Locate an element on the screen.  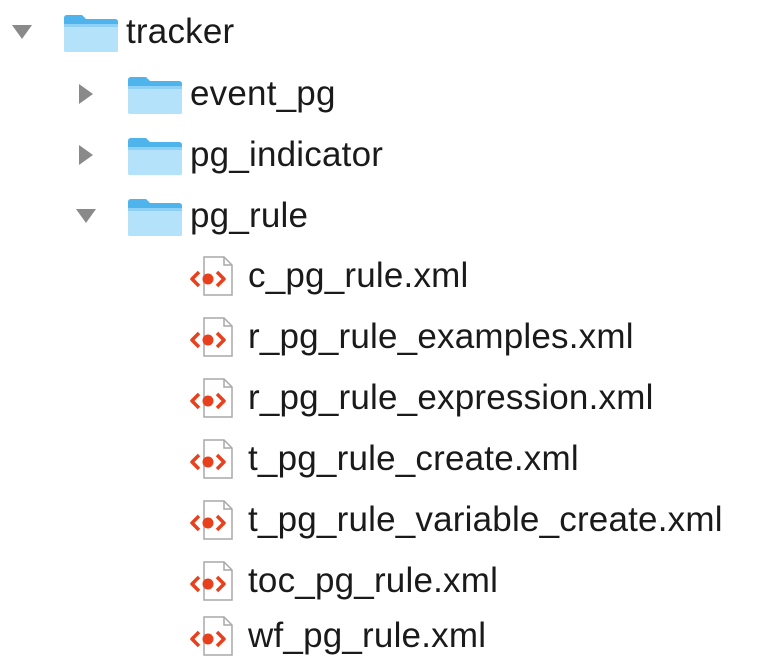
tree-row-file: r_pg_rule_examples.xml is located at coordinates (412, 337).